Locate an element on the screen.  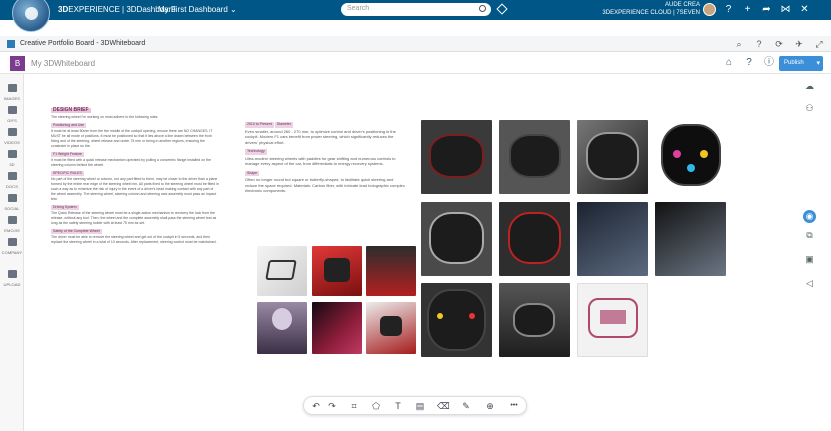
upload-icon is located at coordinates (12, 274).